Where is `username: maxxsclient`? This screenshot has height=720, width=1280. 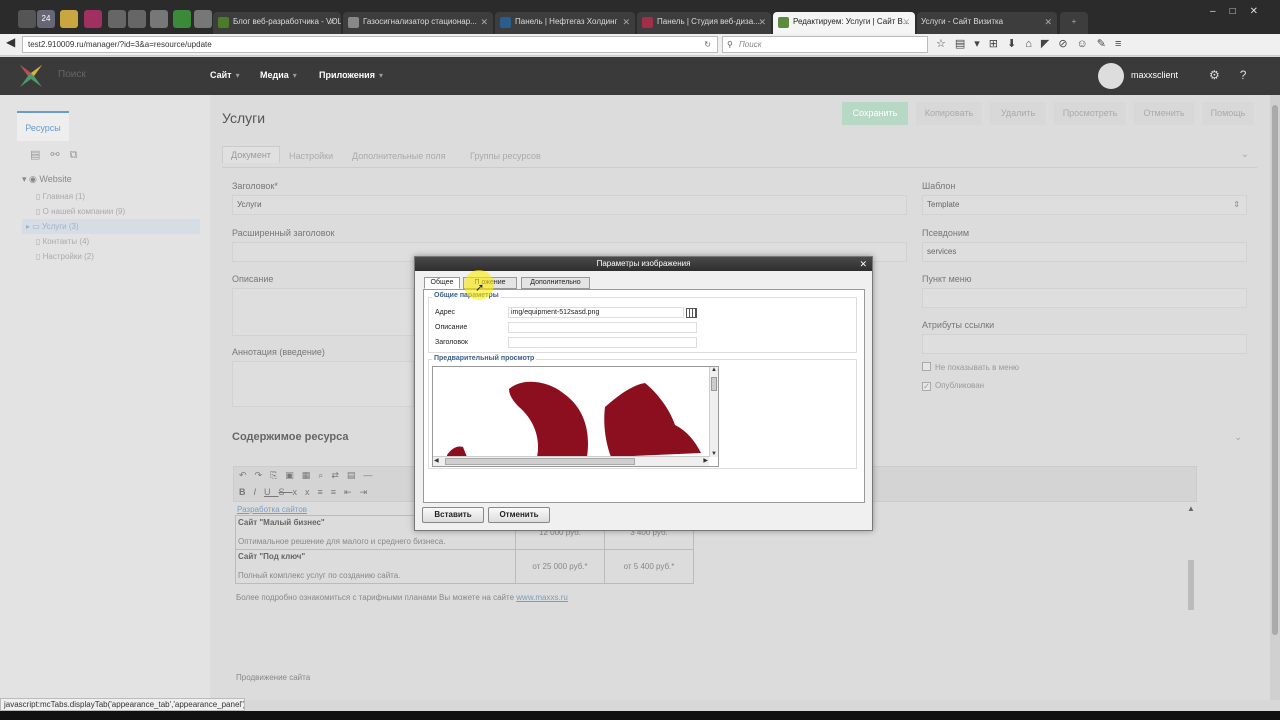 username: maxxsclient is located at coordinates (1154, 75).